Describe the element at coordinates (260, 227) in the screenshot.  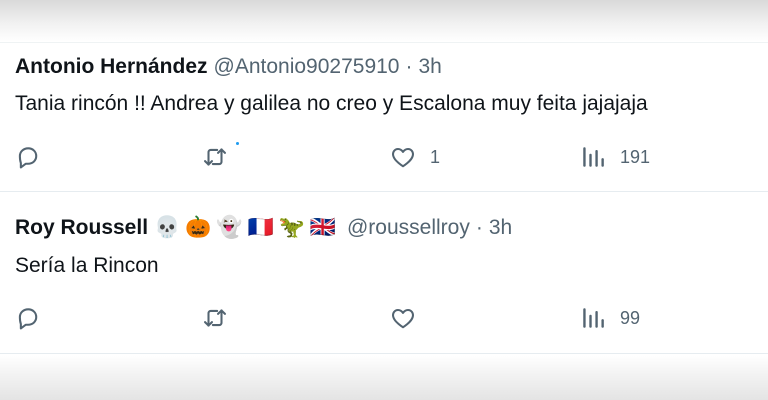
I see `france-flag-emoji: 🇫🇷` at that location.